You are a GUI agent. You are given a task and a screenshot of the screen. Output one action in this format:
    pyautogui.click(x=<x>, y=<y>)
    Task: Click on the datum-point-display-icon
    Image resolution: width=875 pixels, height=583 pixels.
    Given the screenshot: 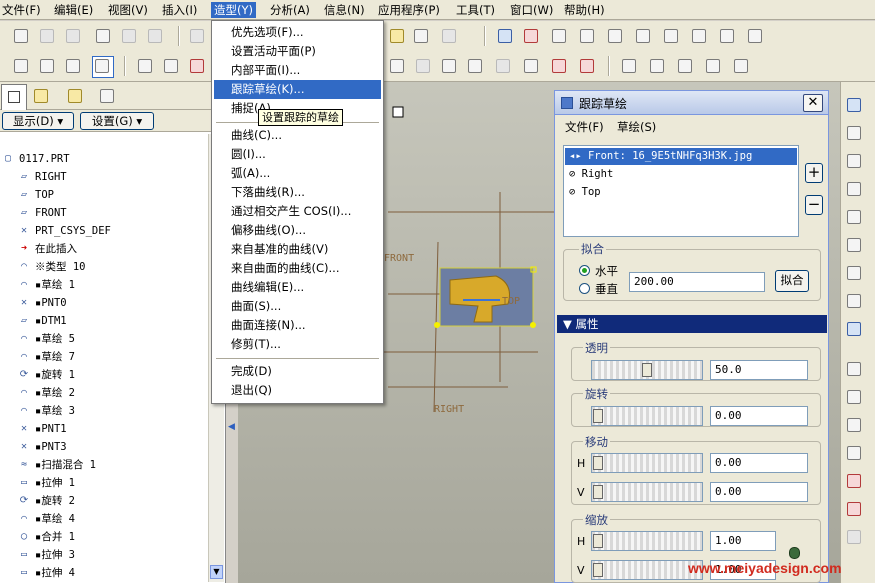 What is the action you would take?
    pyautogui.click(x=197, y=66)
    